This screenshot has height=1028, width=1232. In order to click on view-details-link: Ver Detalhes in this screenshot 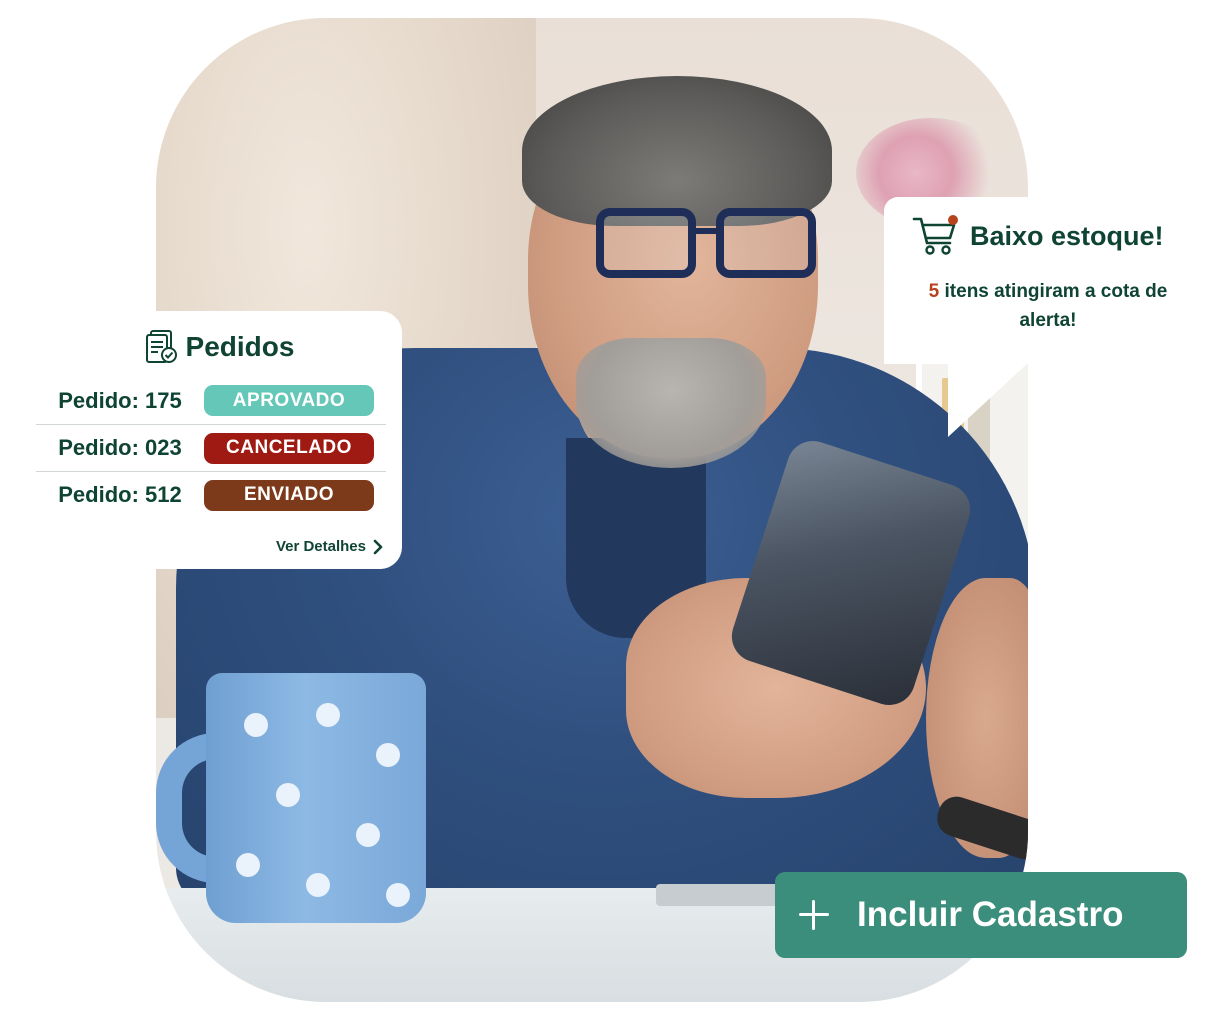, I will do `click(330, 546)`.